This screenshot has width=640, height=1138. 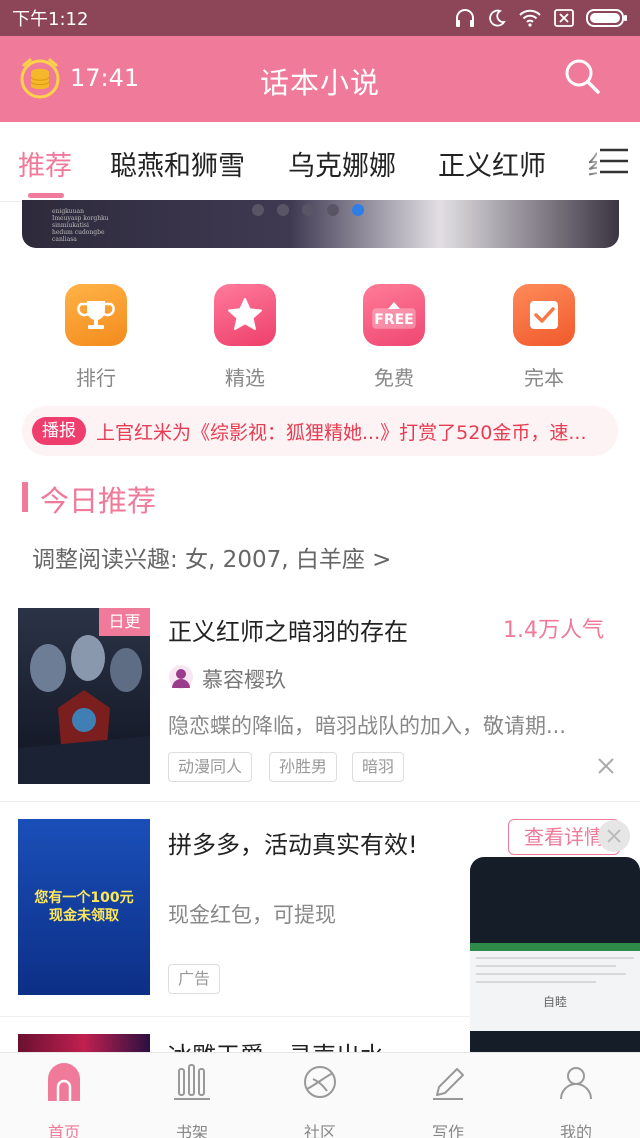 I want to click on bookshelf-icon, so click(x=192, y=1082).